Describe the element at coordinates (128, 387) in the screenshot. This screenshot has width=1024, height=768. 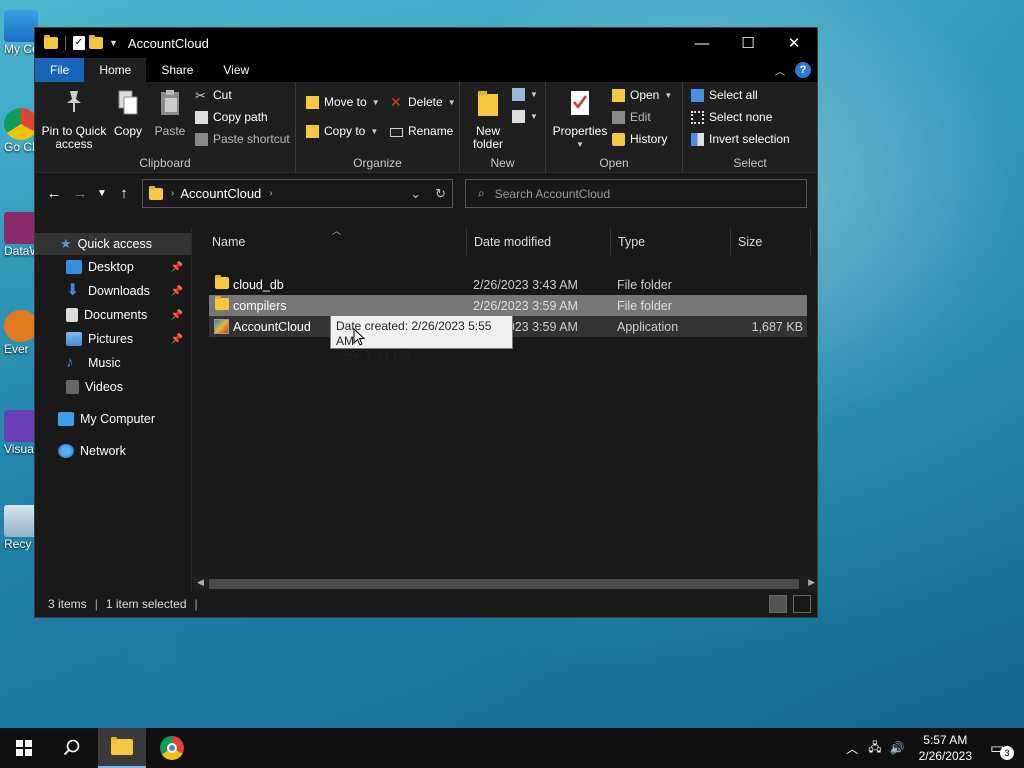
I see `nav-item-videos: Videos` at that location.